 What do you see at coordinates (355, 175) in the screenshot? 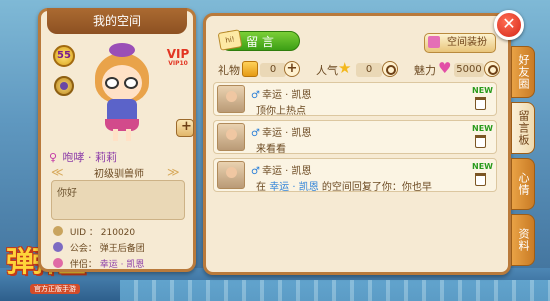
I see `message-item: ♂ 幸运 · 凯恩 在 幸运 · 凯恩 的空间回复了你：你也早 NEW` at bounding box center [355, 175].